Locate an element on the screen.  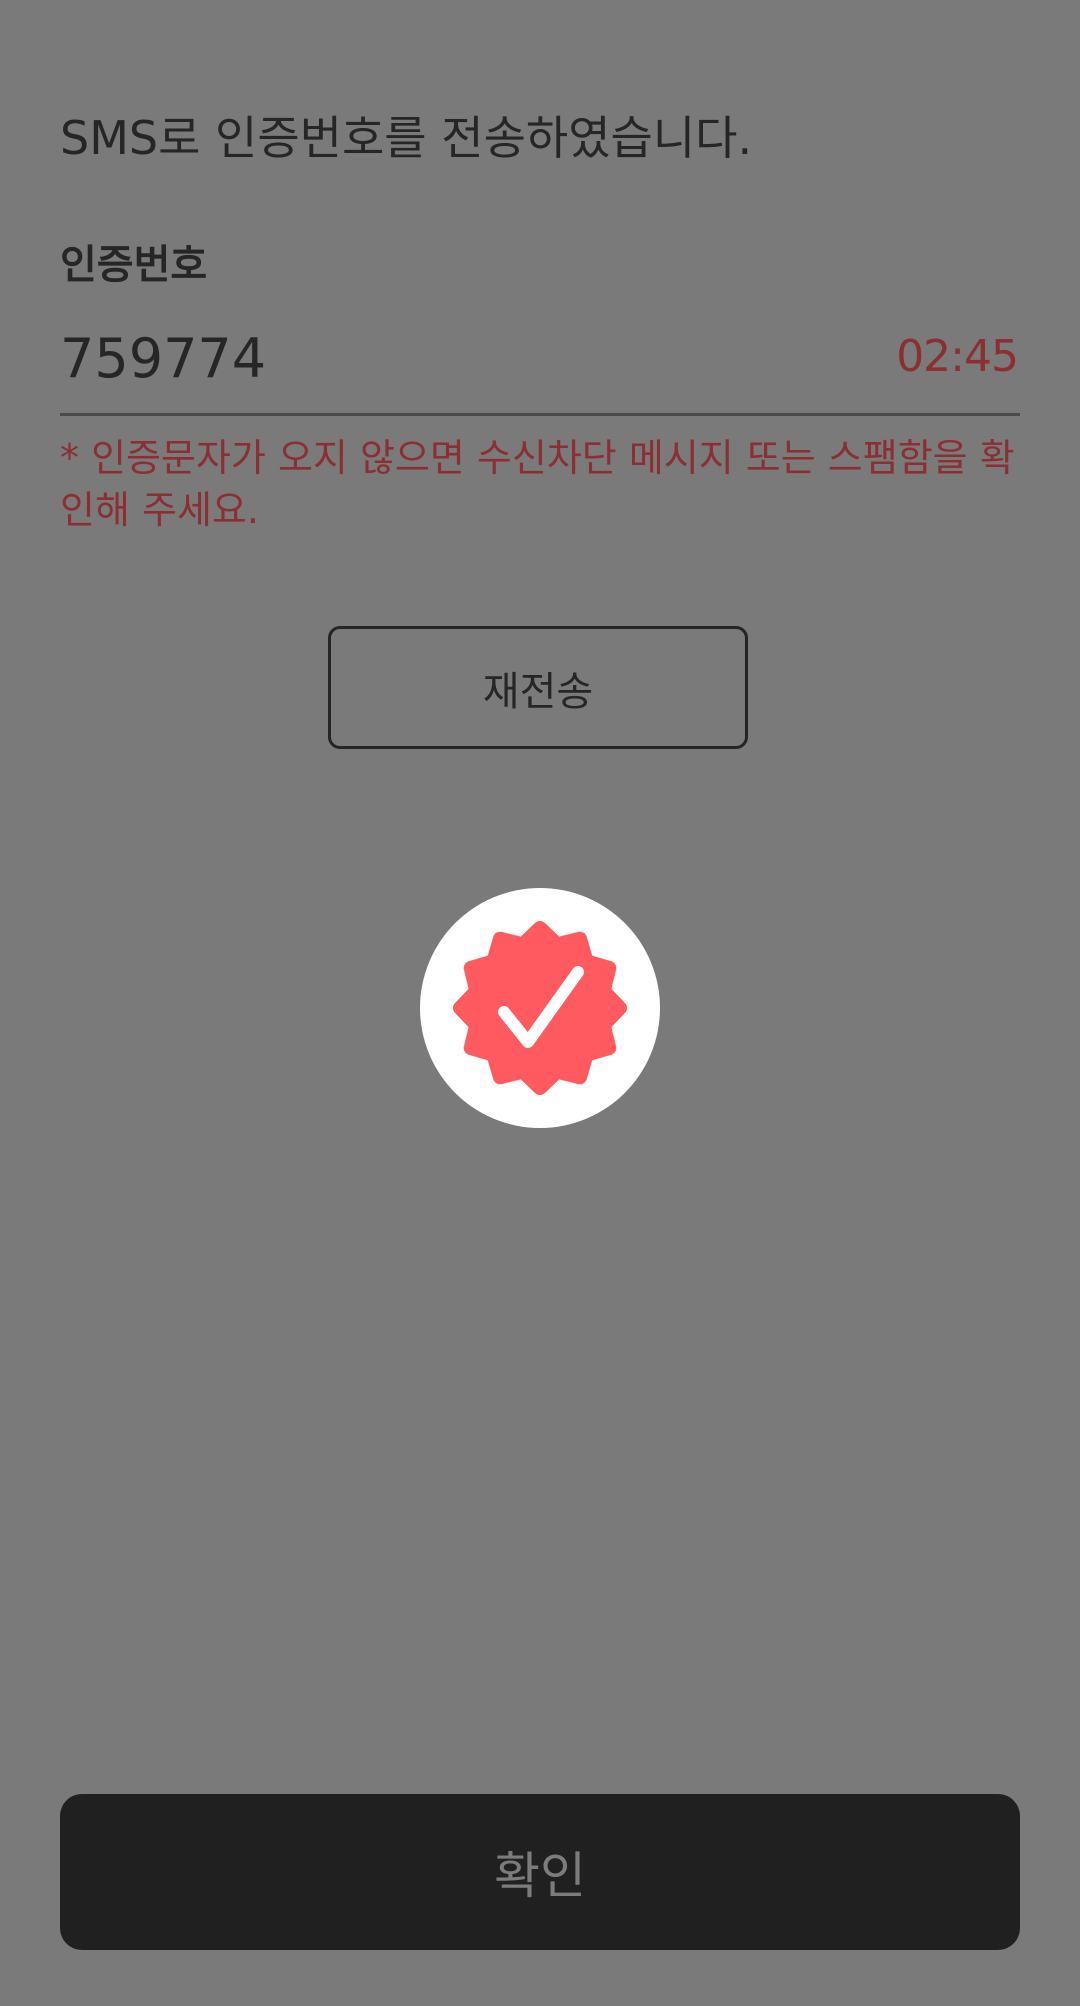
countdown-timer: 02:45 is located at coordinates (957, 356).